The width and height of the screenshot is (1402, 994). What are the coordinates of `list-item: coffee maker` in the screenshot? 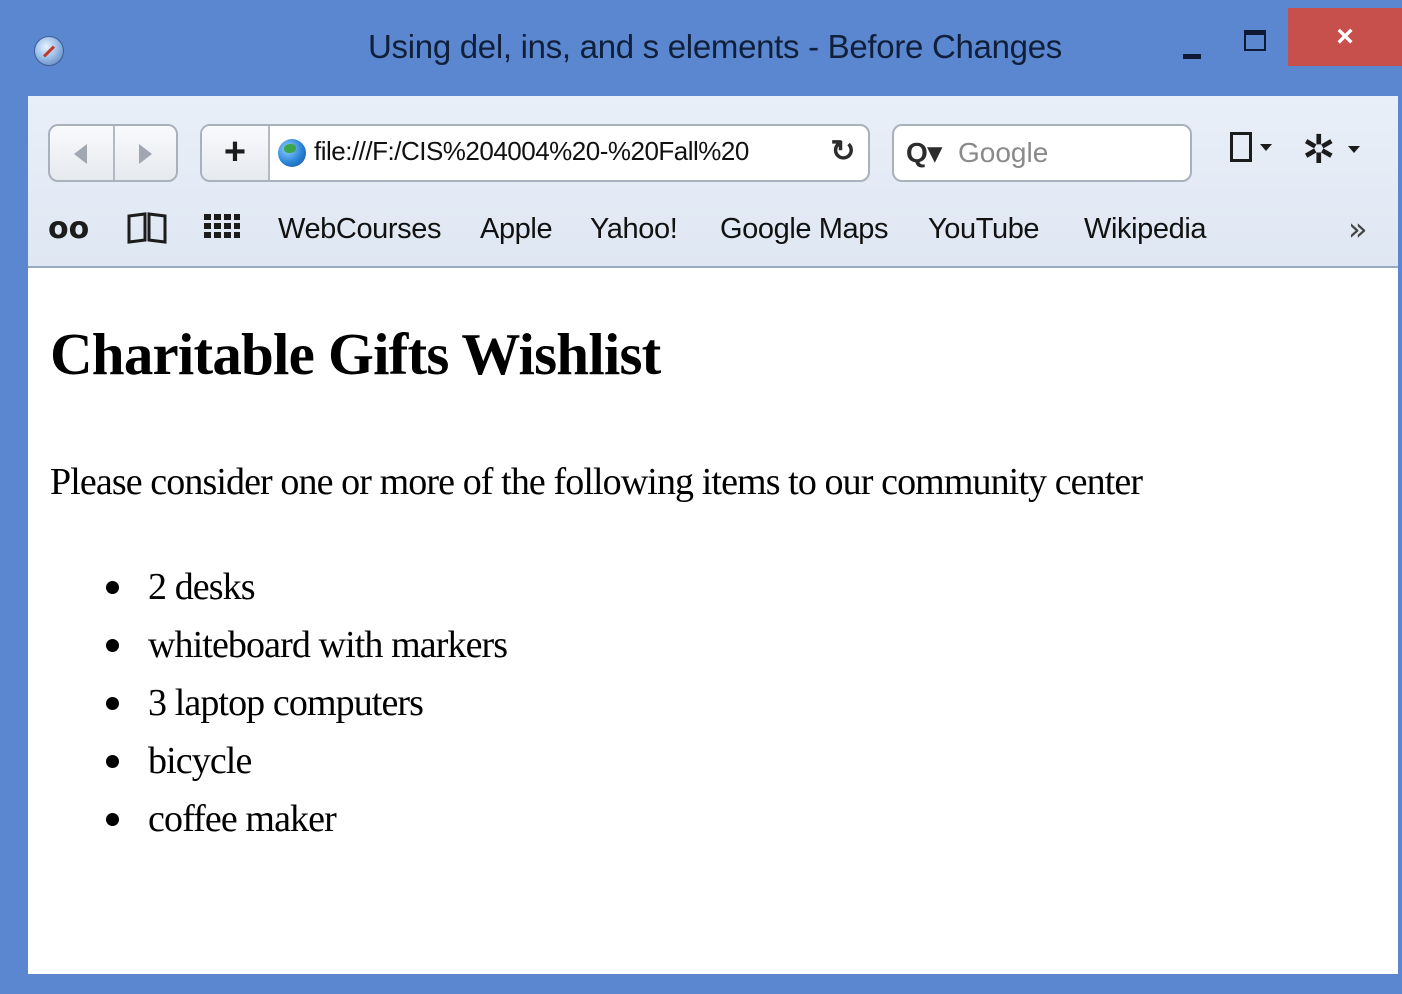 It's located at (278, 819).